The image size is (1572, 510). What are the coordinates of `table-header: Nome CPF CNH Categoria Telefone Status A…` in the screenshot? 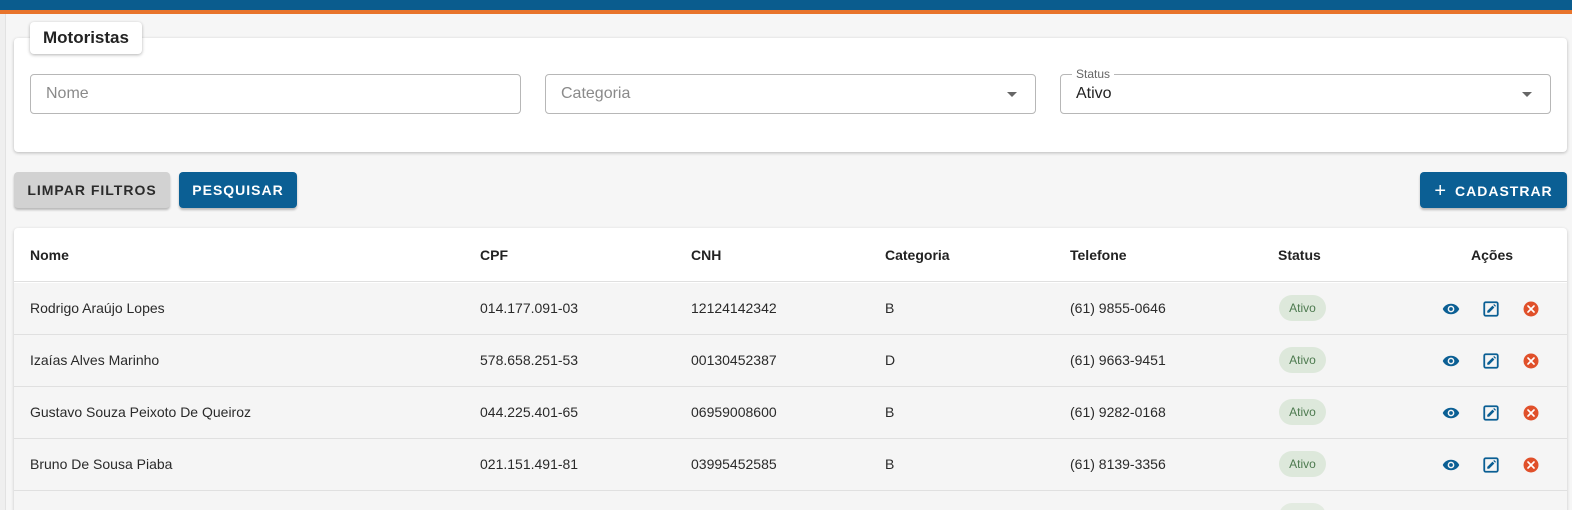 It's located at (790, 255).